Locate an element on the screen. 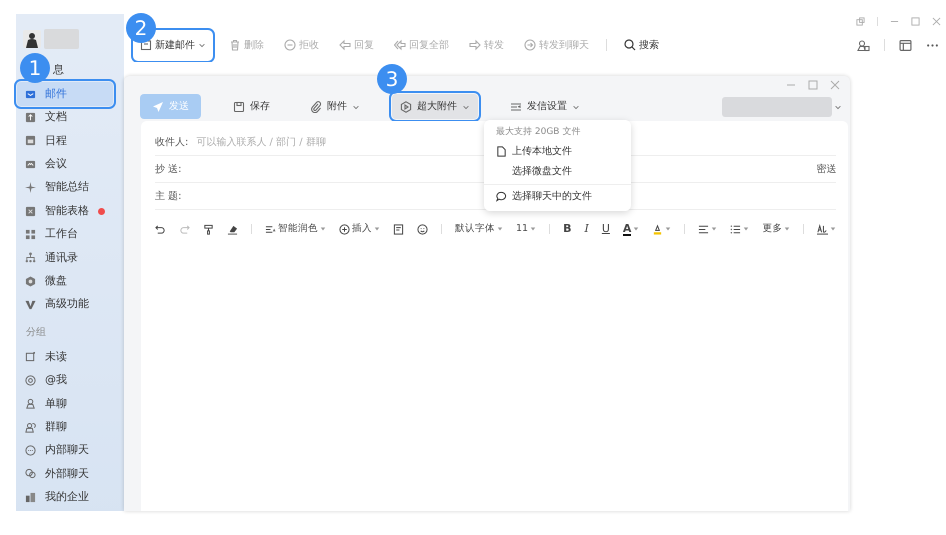  field-label: 抄 送: is located at coordinates (168, 169).